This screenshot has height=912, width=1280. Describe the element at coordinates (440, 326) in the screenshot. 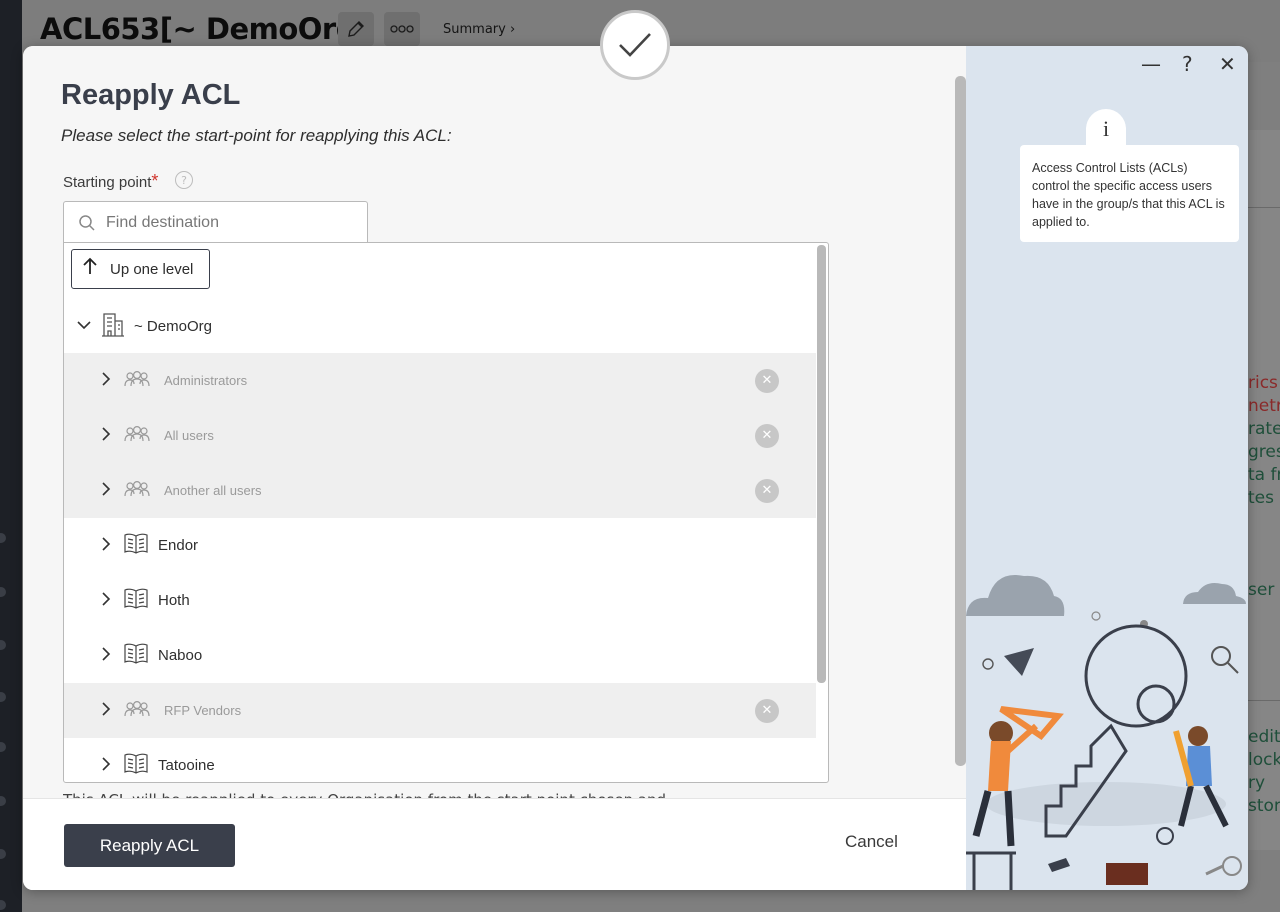

I see `tree-root-row: ~ DemoOrg` at that location.